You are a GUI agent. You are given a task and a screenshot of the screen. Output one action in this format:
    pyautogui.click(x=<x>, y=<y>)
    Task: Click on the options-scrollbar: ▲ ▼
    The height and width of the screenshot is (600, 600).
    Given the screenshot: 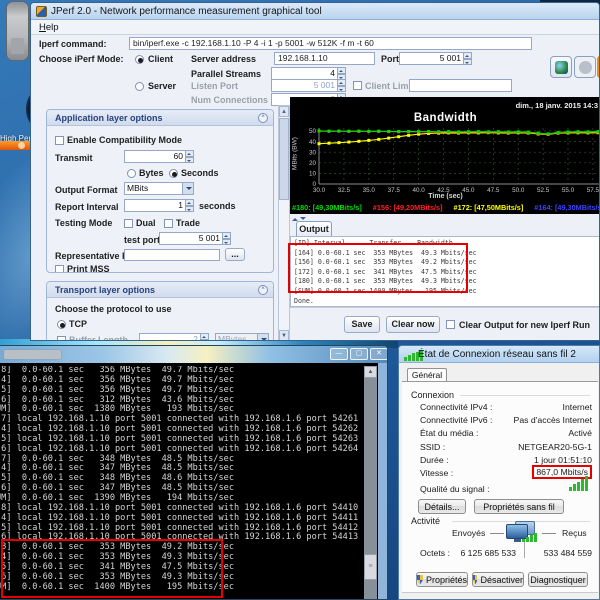 What is the action you would take?
    pyautogui.click(x=284, y=222)
    